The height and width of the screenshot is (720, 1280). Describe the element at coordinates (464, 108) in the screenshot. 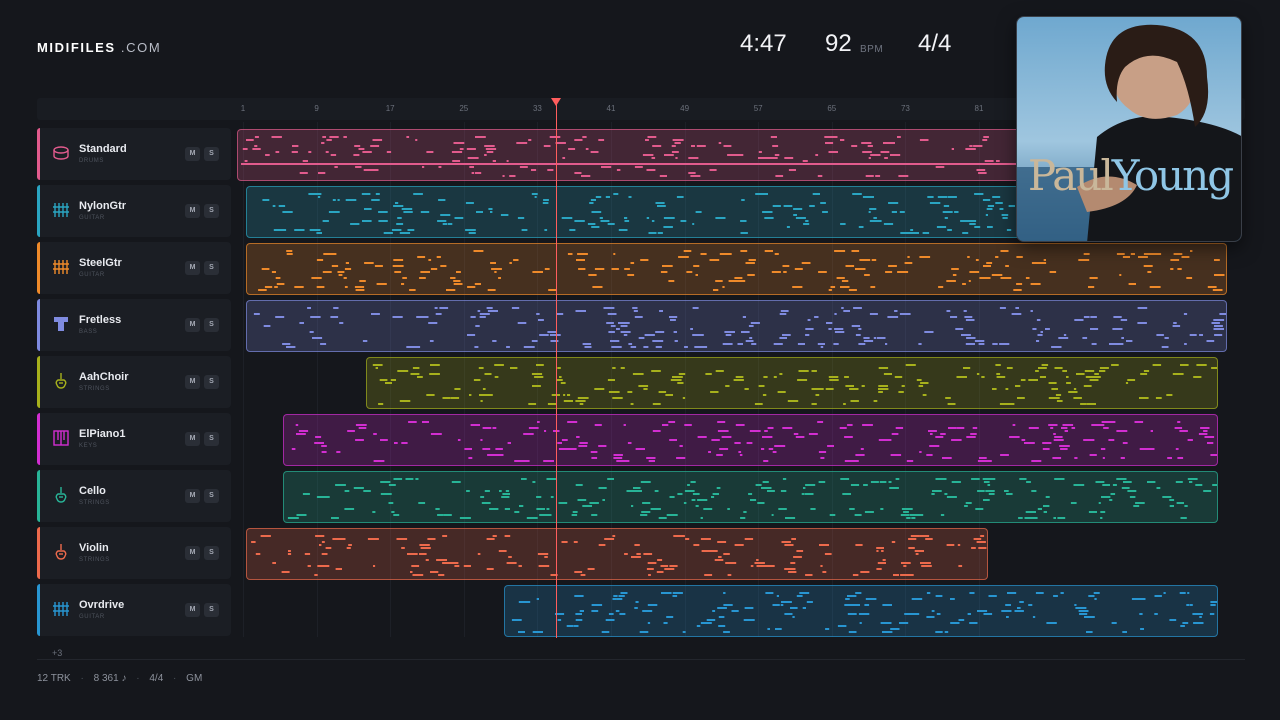

I see `ruler-bar-label: 25` at that location.